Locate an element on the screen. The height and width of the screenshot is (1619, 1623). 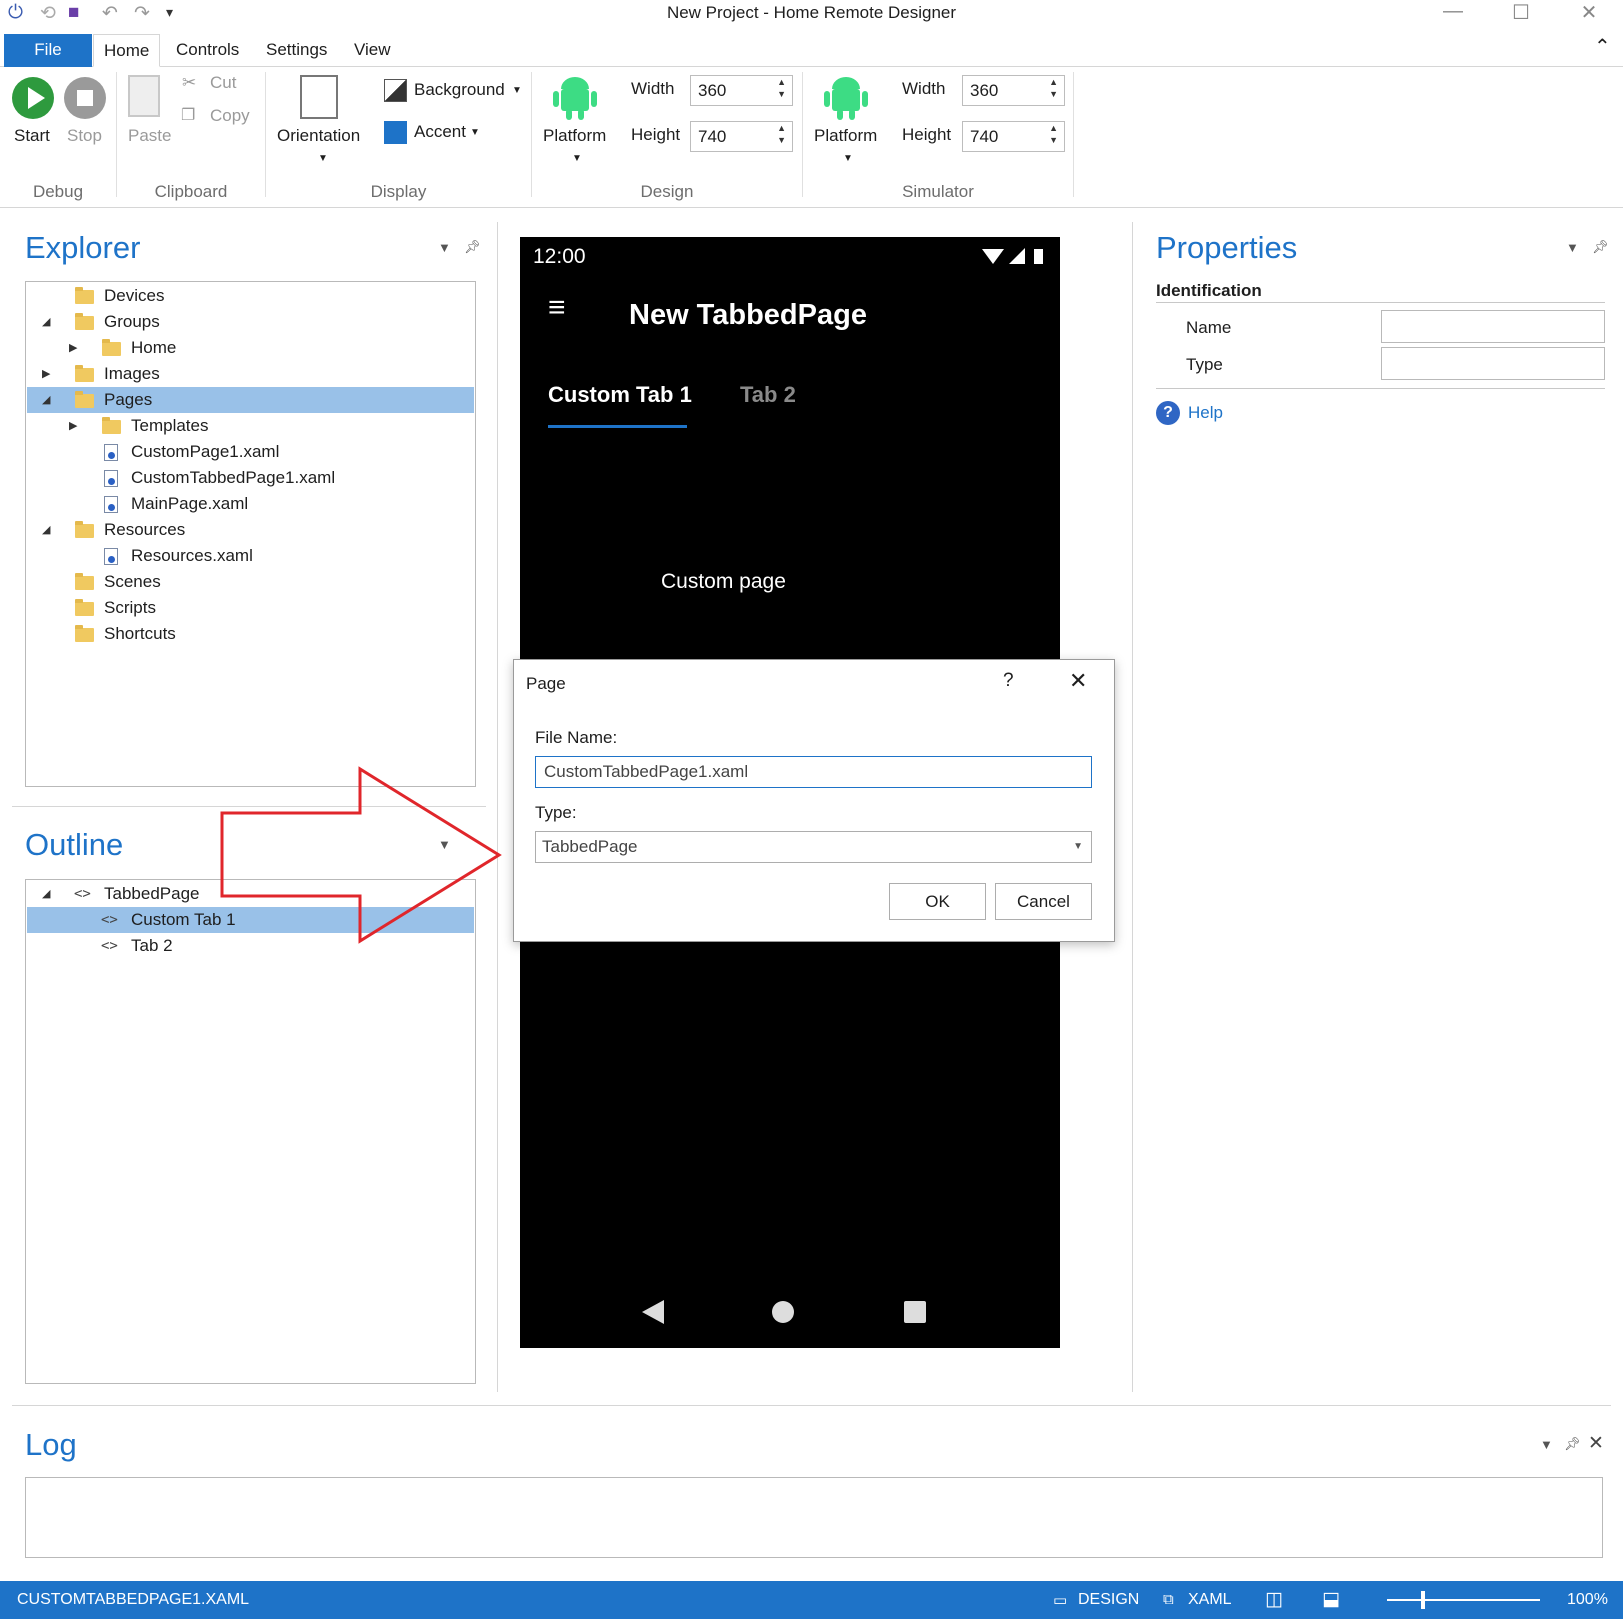
tree-item-customtabbedpage1: CustomTabbedPage1.xaml is located at coordinates (250, 478).